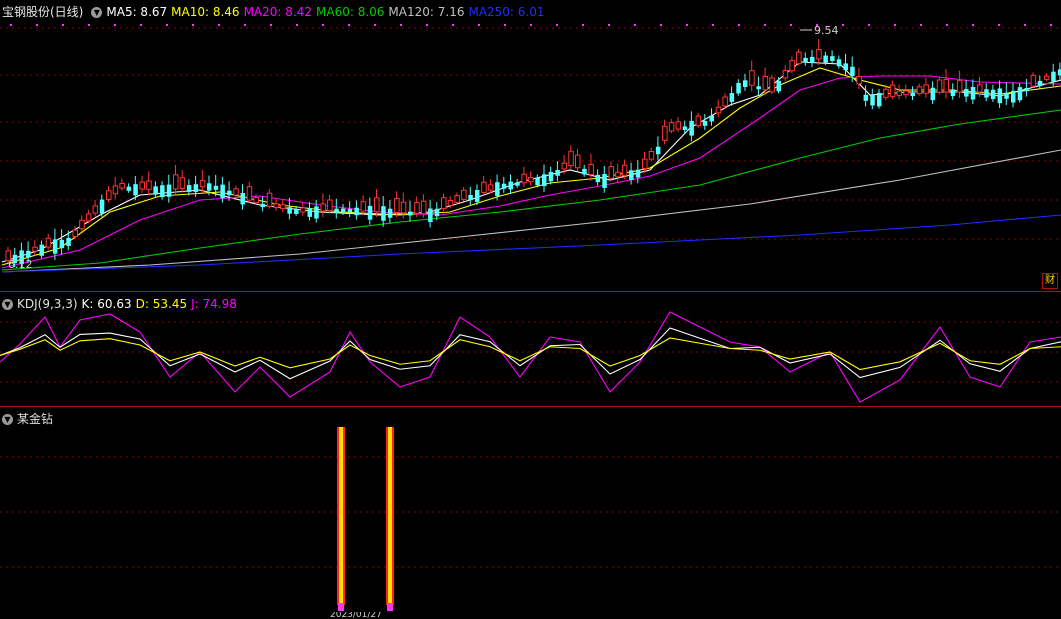 The height and width of the screenshot is (619, 1061). I want to click on ma250-line, so click(531, 243).